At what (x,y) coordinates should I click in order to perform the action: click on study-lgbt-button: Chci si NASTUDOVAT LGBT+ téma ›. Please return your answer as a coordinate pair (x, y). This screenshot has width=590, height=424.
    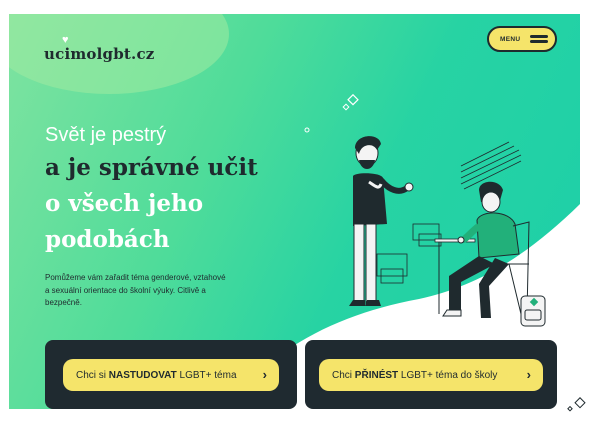
    Looking at the image, I should click on (171, 375).